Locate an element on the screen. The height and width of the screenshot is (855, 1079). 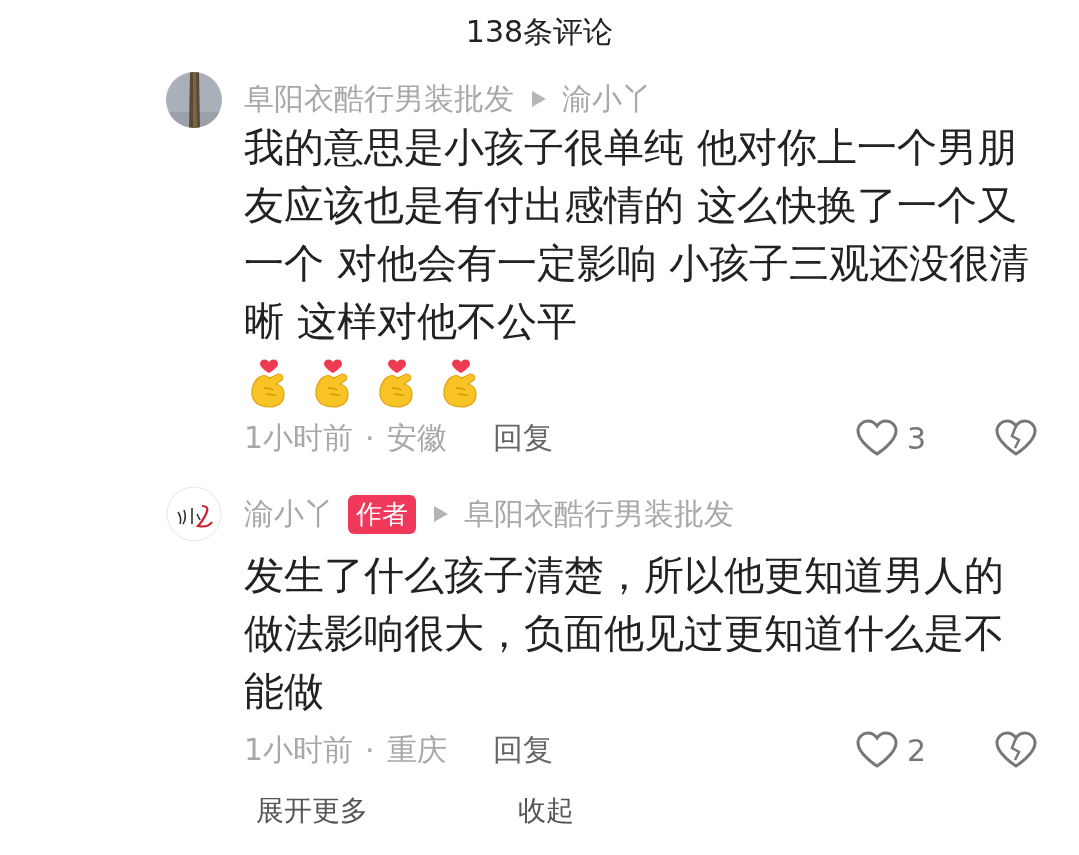
collapse-button: 收起 is located at coordinates (546, 811).